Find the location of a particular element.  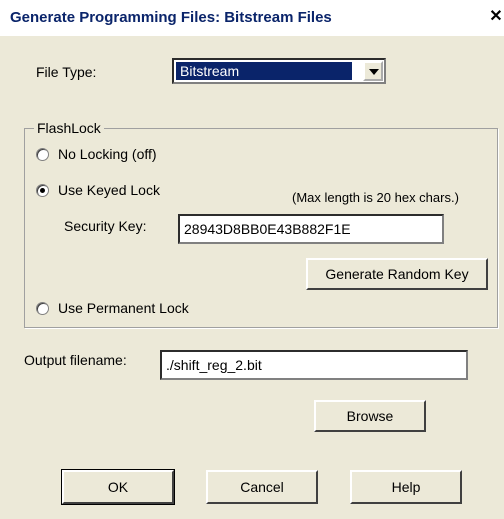

output-filename-label: Output filename: is located at coordinates (75, 360).